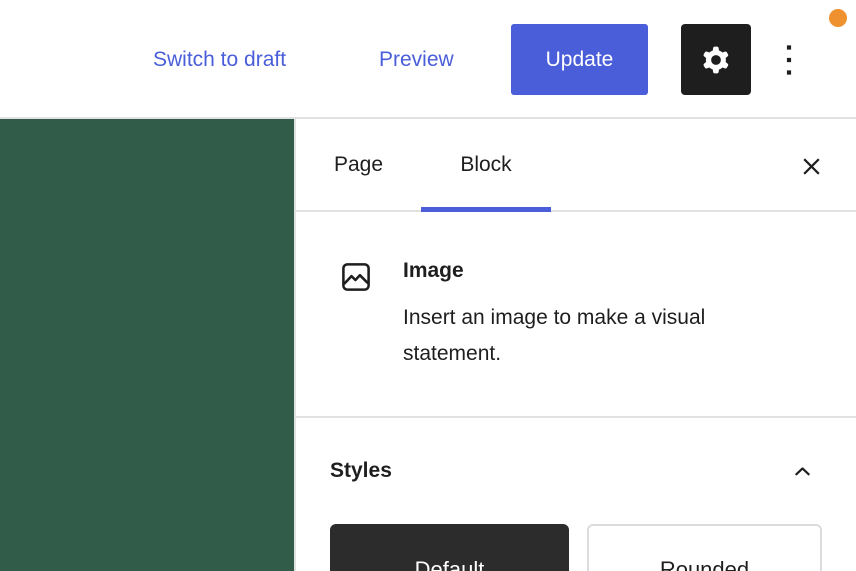  What do you see at coordinates (576, 165) in the screenshot?
I see `sidebar-tabbar: Page Block` at bounding box center [576, 165].